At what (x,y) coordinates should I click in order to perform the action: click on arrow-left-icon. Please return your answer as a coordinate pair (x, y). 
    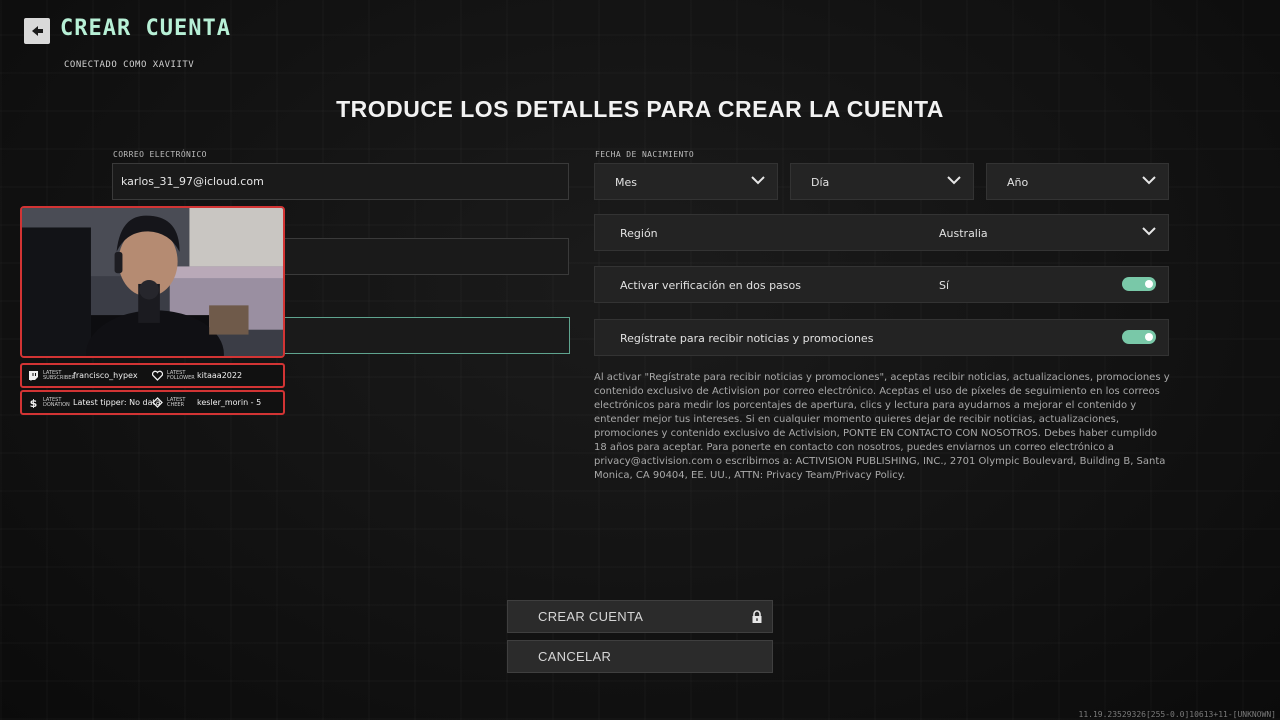
    Looking at the image, I should click on (37, 31).